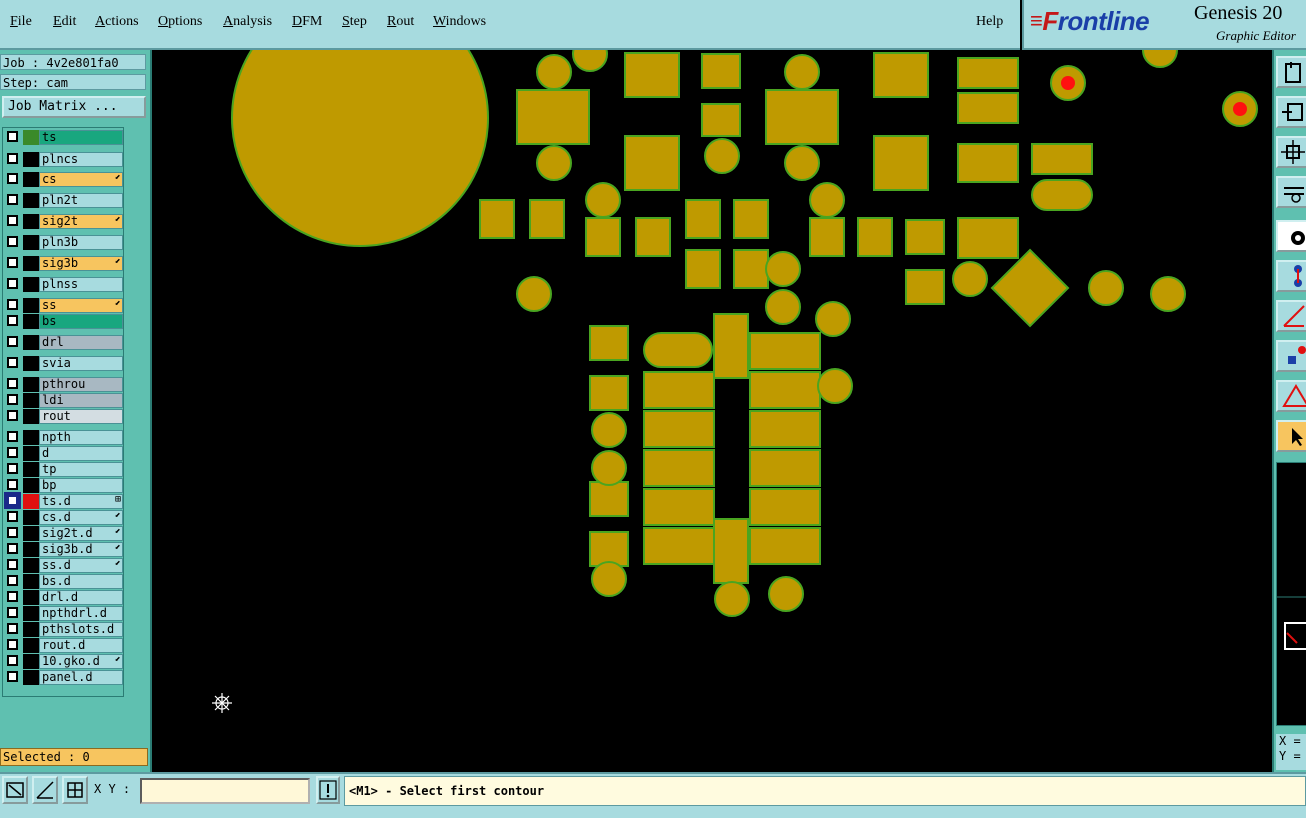 The width and height of the screenshot is (1306, 818). I want to click on layer-name: ts.d, so click(81, 501).